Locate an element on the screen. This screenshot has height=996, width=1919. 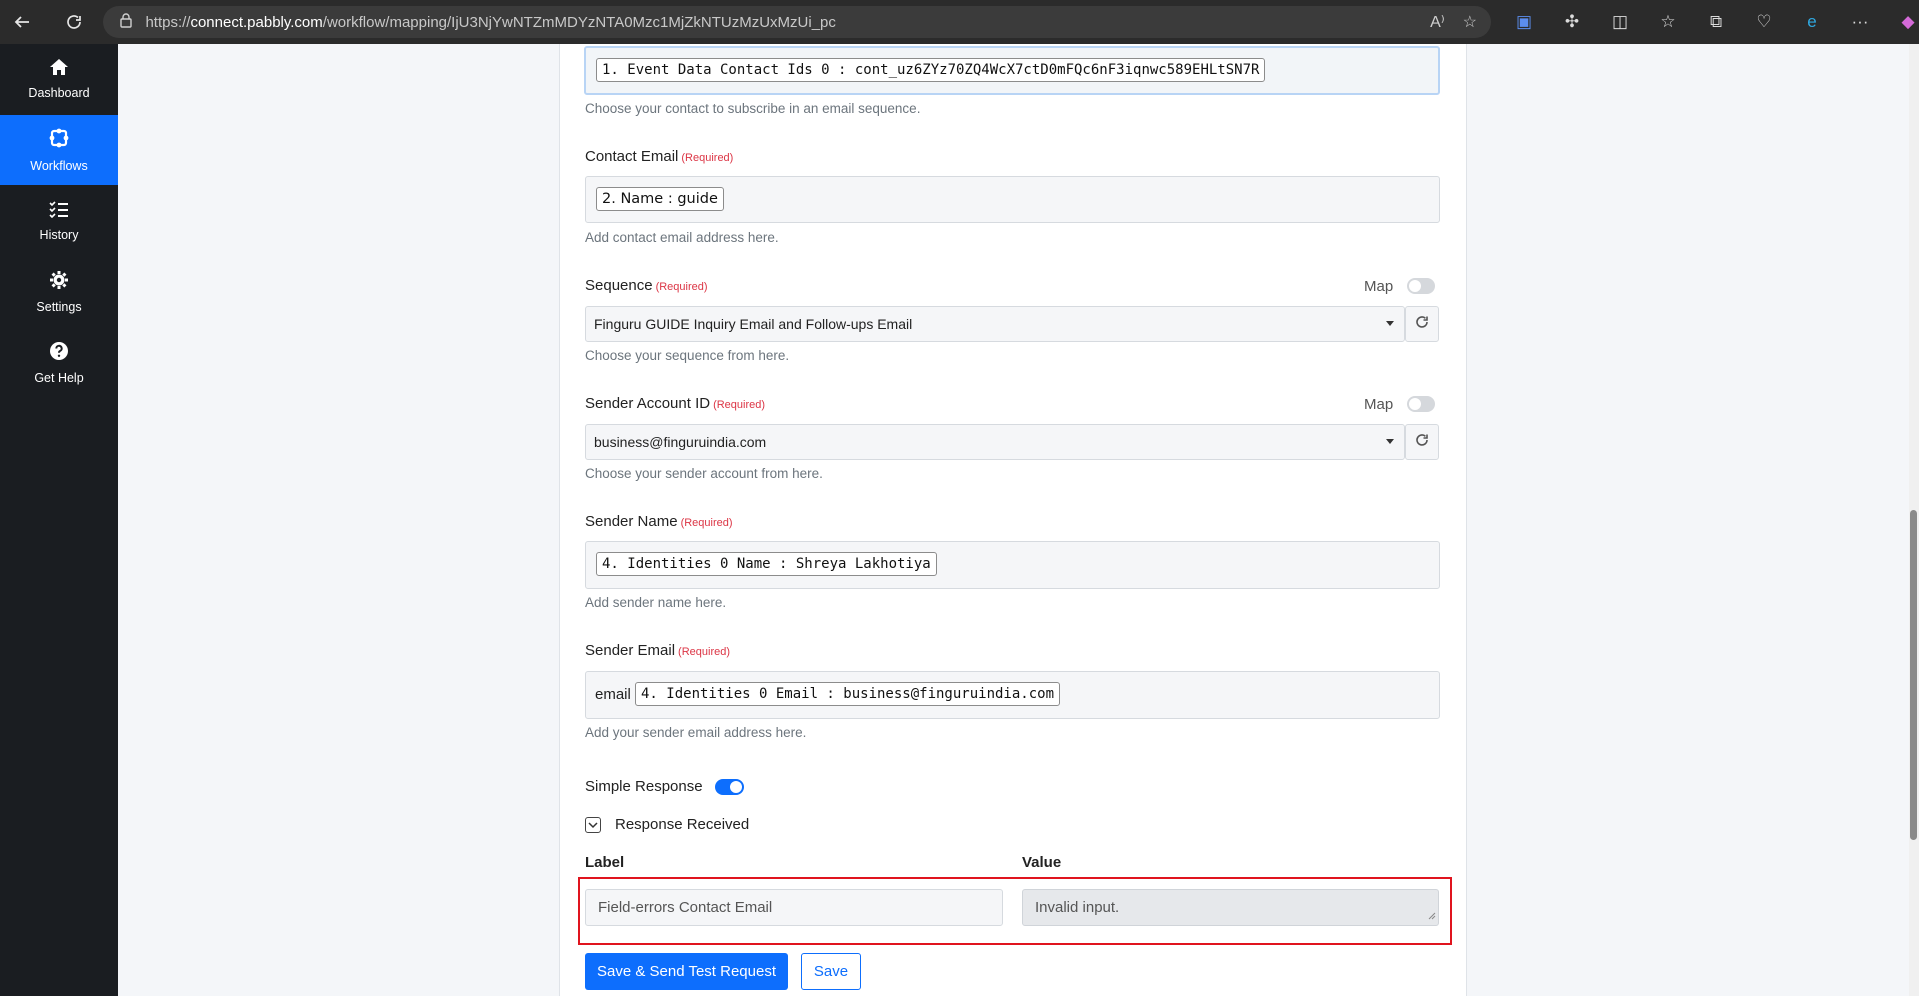
save-button-label: Save is located at coordinates (831, 971).